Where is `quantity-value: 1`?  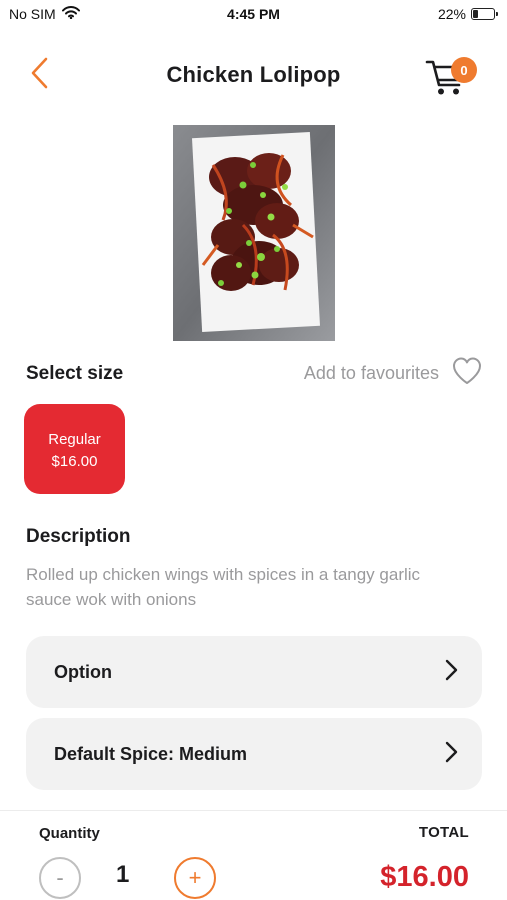
quantity-value: 1 is located at coordinates (123, 874).